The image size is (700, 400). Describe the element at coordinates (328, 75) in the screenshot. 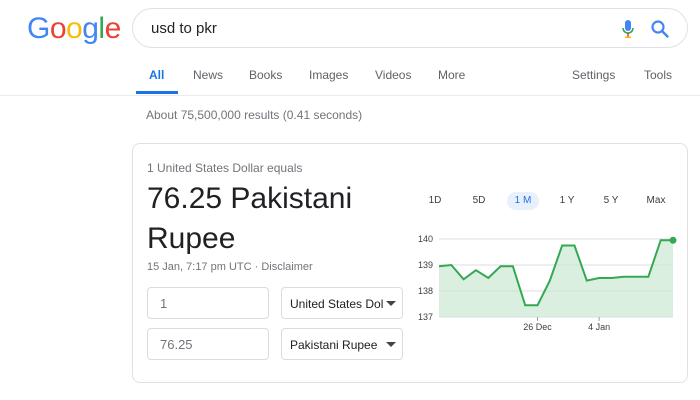

I see `tab-images: Images` at that location.